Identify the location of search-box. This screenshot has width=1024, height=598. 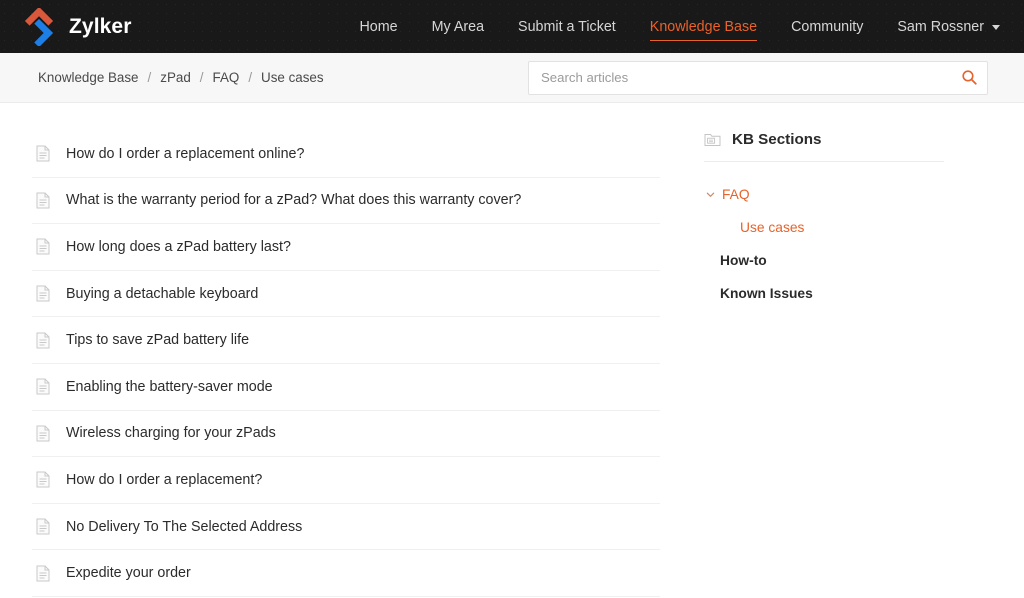
(758, 77).